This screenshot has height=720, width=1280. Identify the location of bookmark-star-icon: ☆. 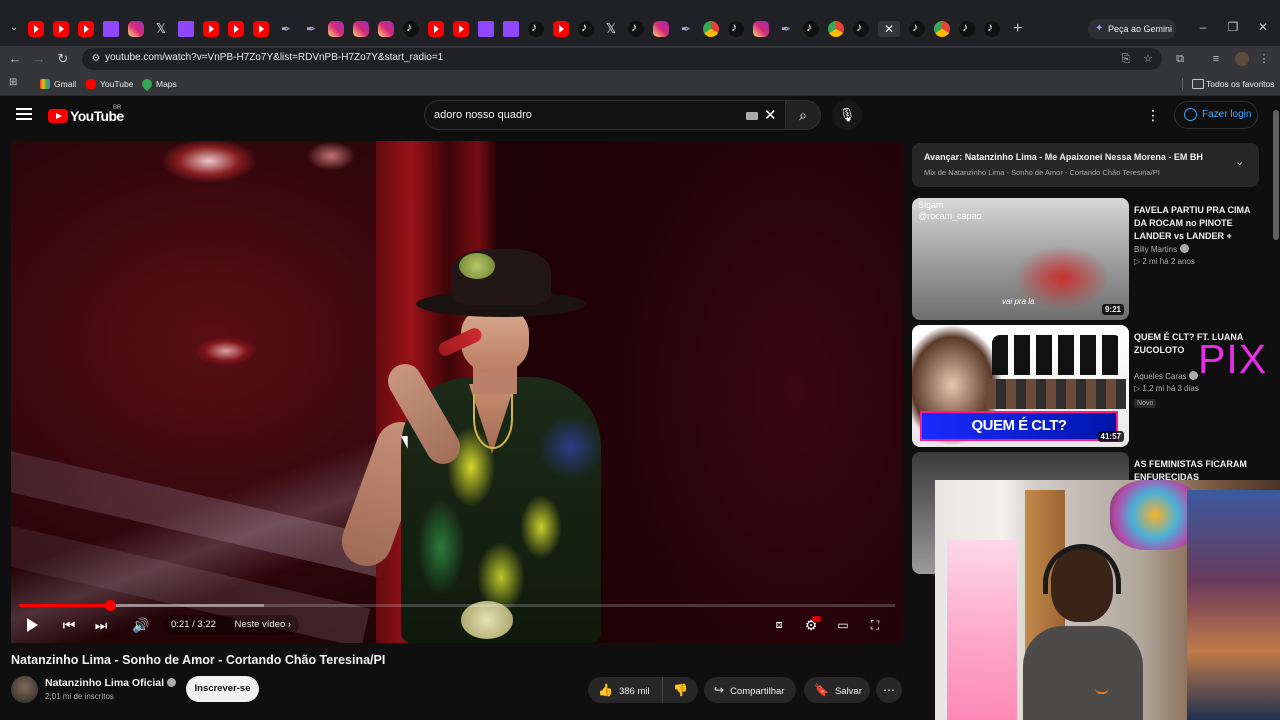
(1148, 59).